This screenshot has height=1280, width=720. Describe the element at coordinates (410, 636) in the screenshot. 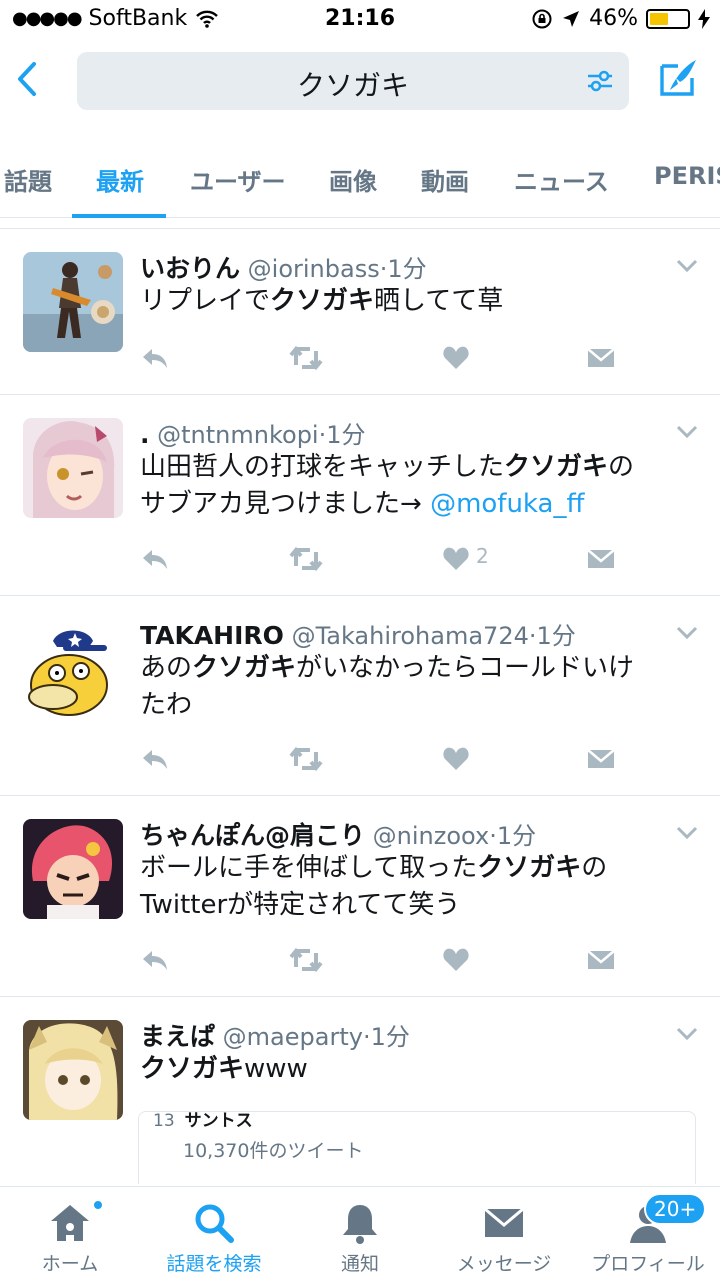

I see `handle: @Takahirohama724` at that location.